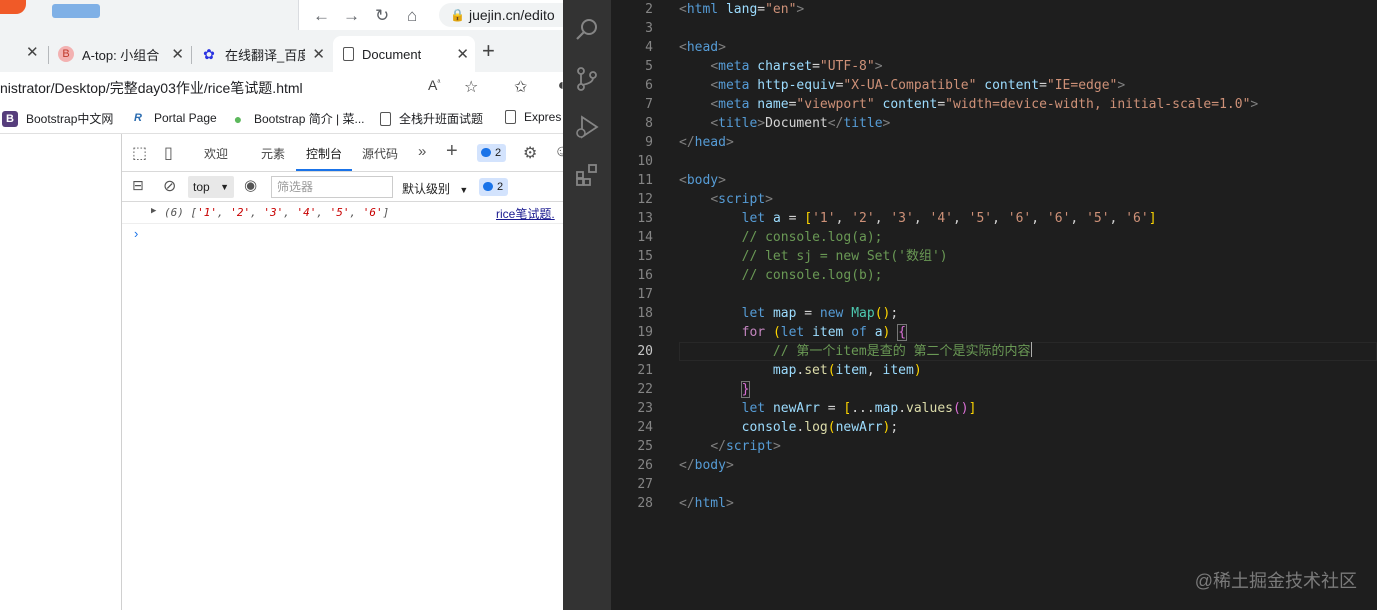  What do you see at coordinates (351, 16) in the screenshot?
I see `forward-icon: →` at bounding box center [351, 16].